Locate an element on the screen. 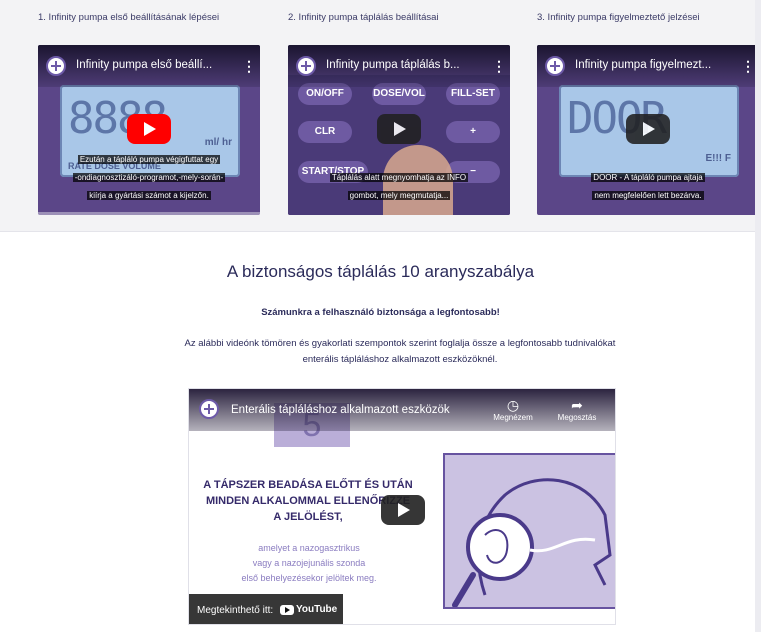  illustration-image is located at coordinates (529, 531).